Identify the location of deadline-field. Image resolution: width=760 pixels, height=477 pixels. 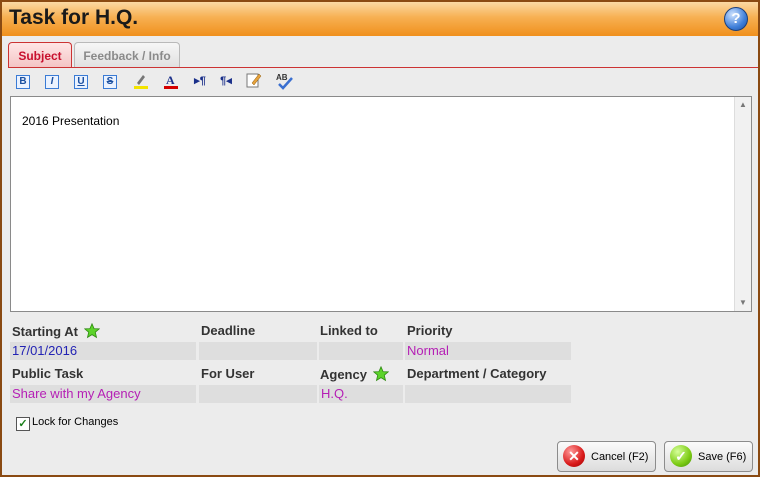
(258, 351).